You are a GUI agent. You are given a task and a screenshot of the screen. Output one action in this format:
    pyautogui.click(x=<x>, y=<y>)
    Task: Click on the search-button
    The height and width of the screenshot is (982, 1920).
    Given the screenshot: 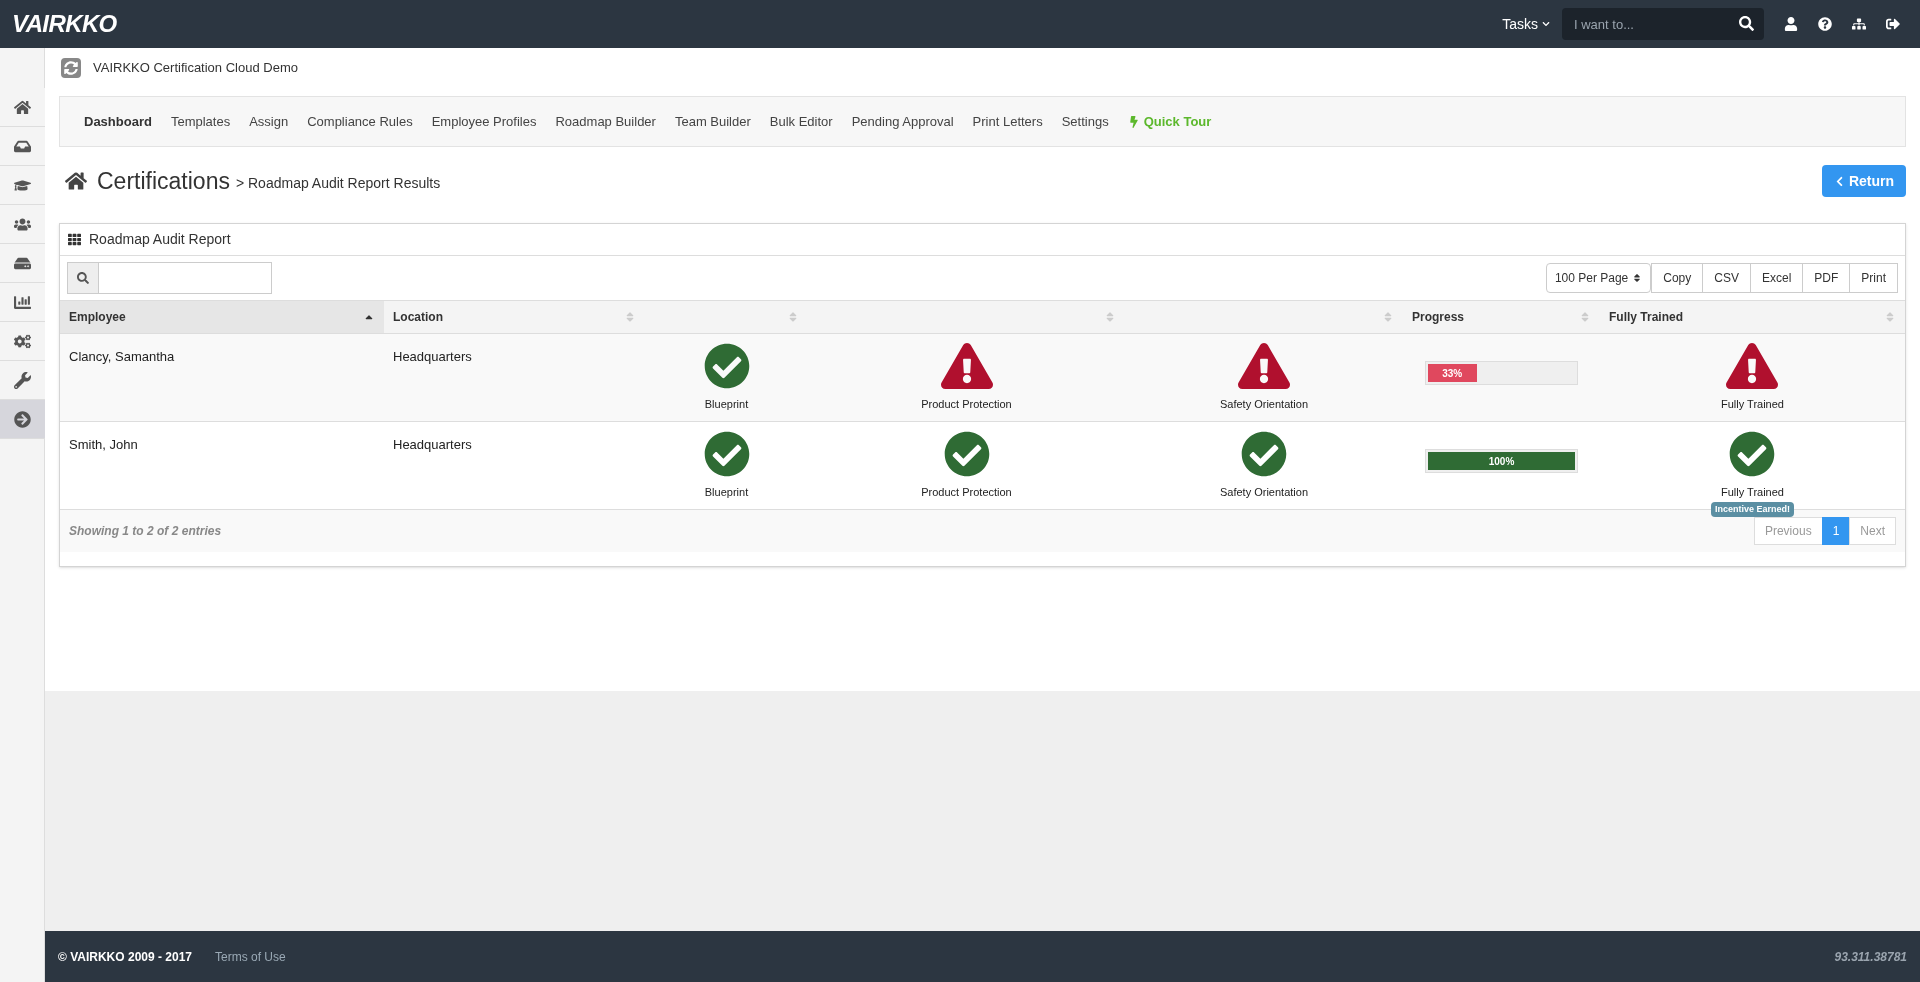 What is the action you would take?
    pyautogui.click(x=83, y=278)
    